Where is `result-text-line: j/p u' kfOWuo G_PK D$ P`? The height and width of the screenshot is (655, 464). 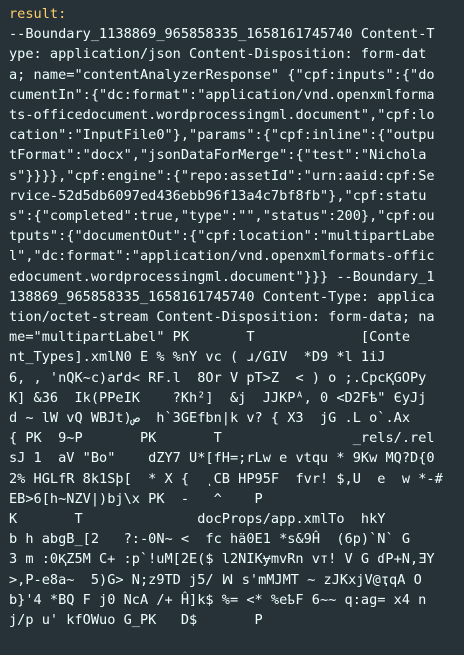
result-text-line: j/p u' kfOWuo G_PK D$ P is located at coordinates (136, 620).